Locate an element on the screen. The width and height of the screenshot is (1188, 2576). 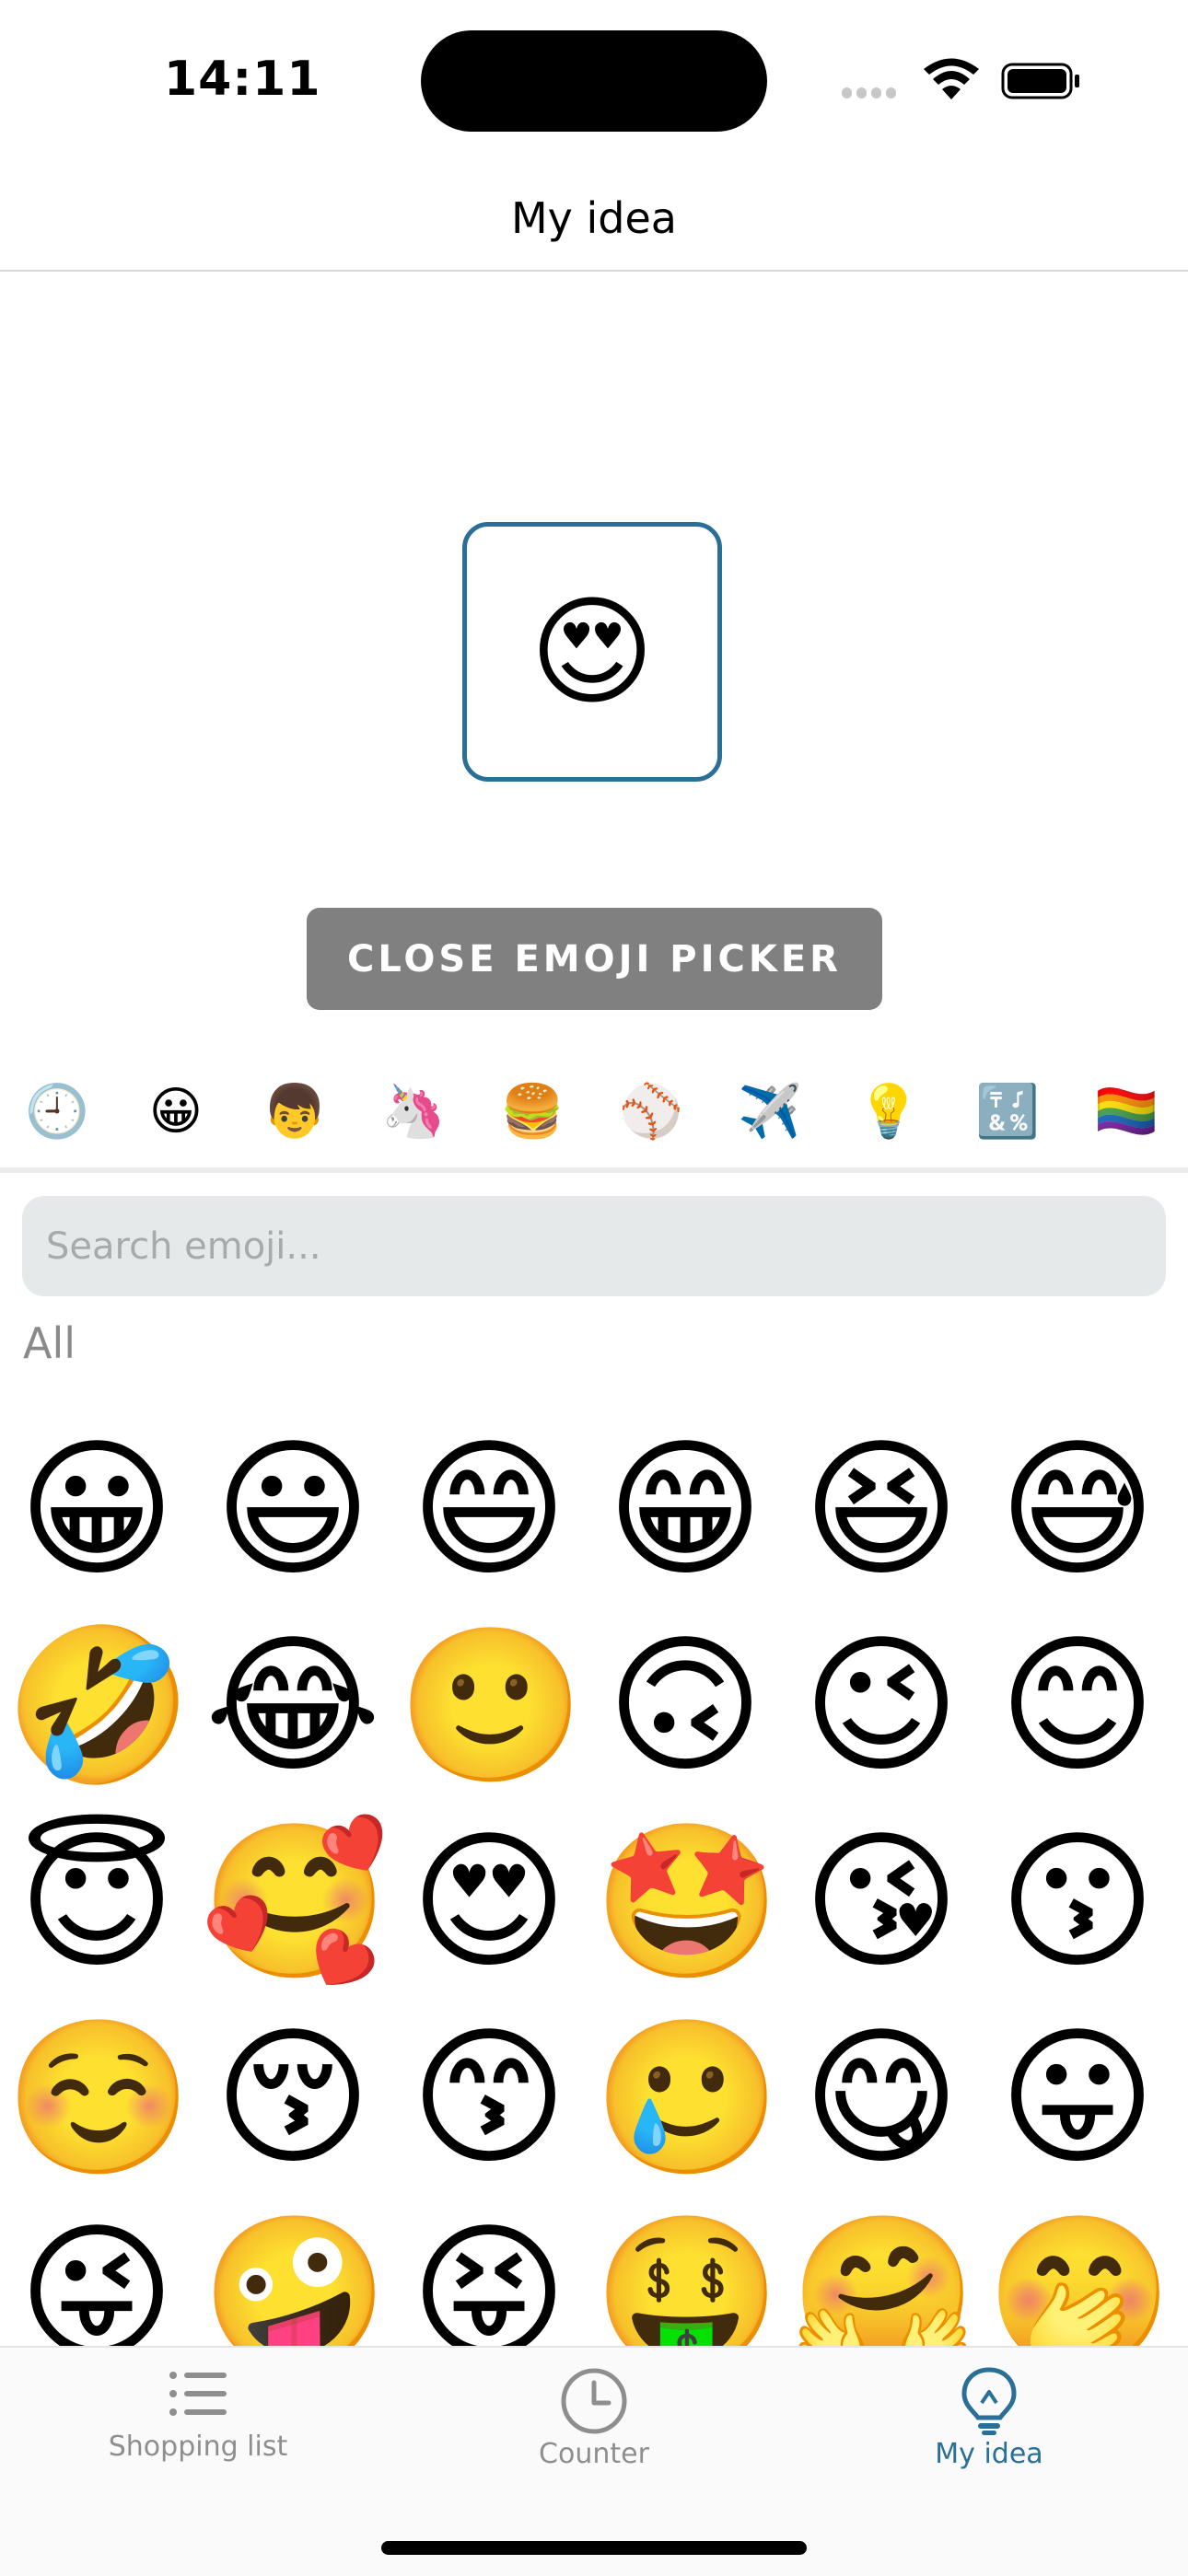
emoji-category-bar: 🕘 😀 👦 🦄 🍔 ⚾ ✈️ 💡 🔣 🏳️‍🌈 is located at coordinates (594, 1116).